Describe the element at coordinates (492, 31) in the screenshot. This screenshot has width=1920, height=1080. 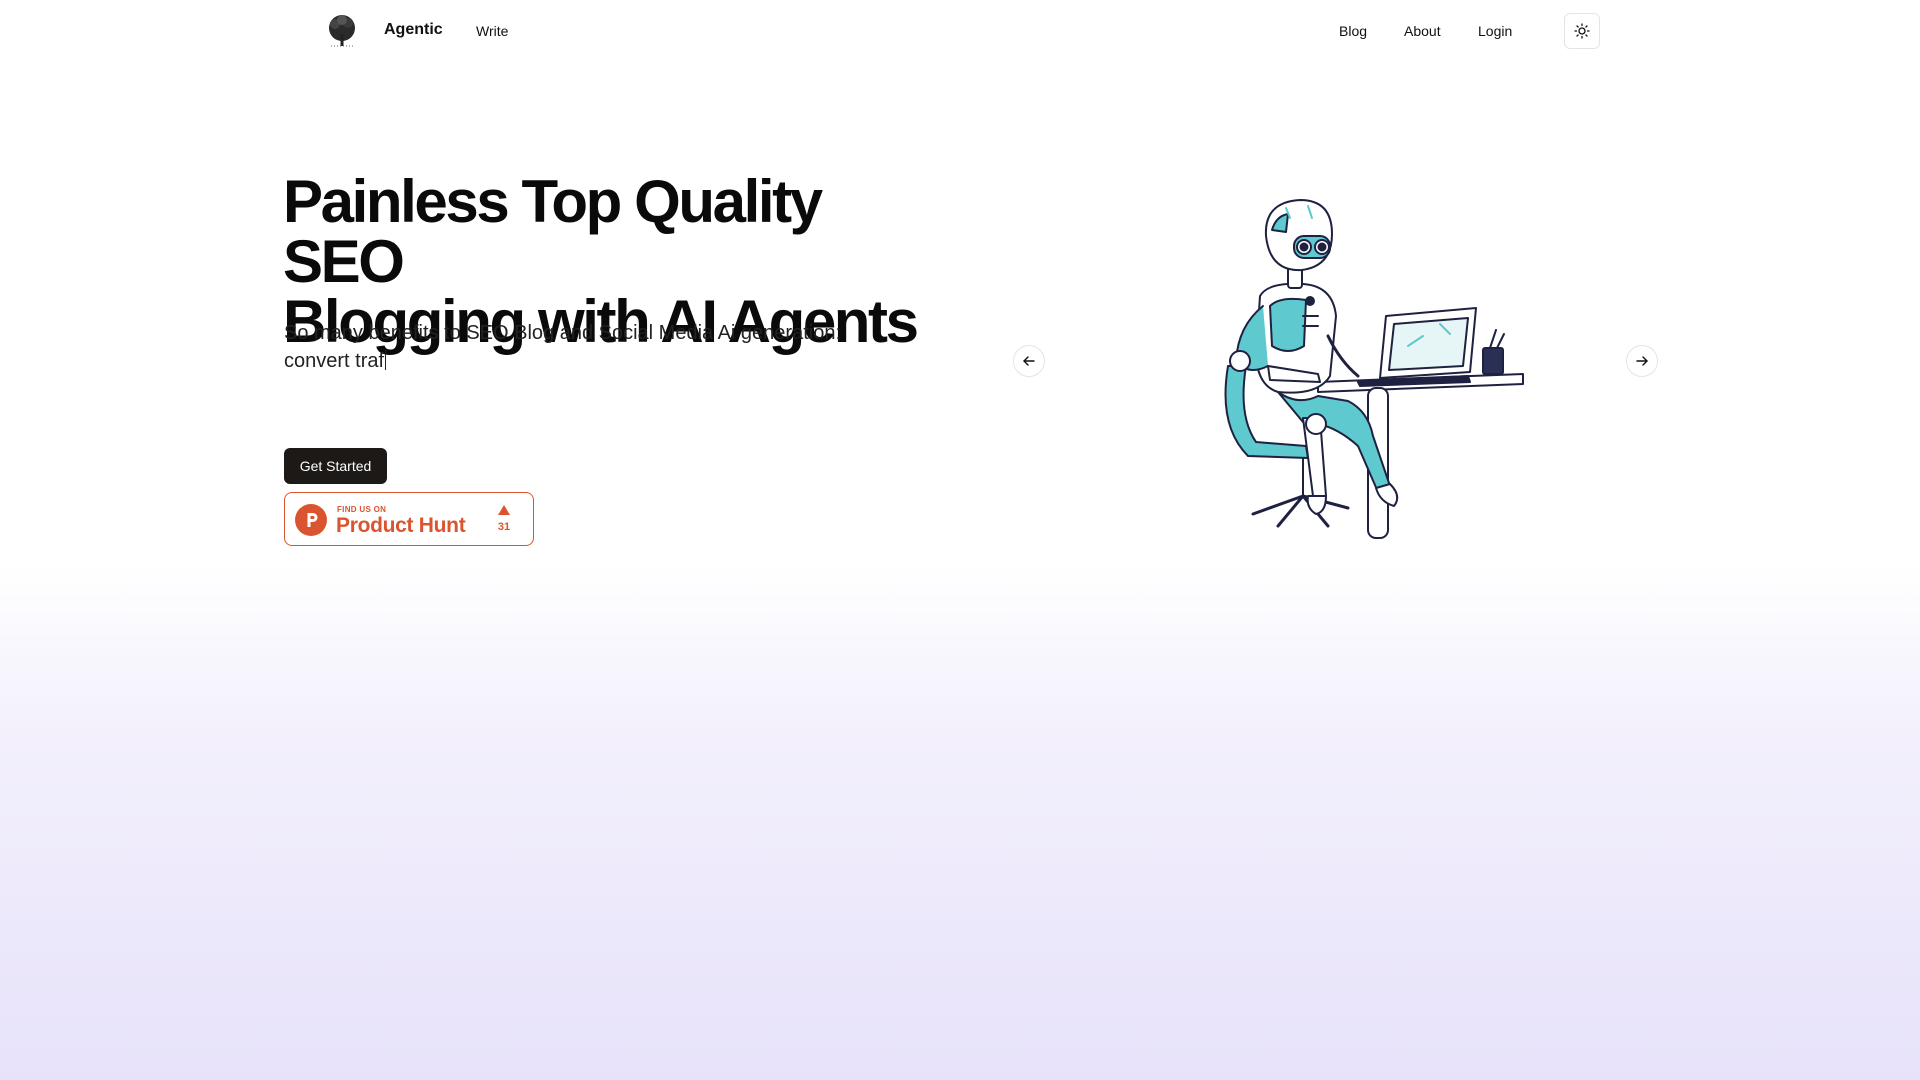
I see `nav-write-link: Write` at that location.